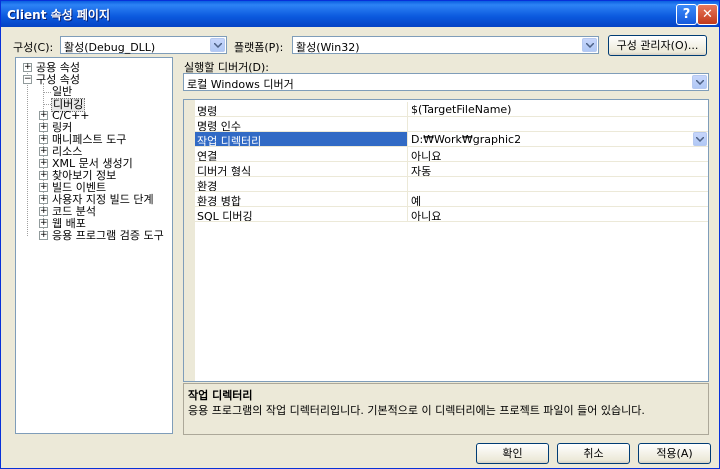  Describe the element at coordinates (686, 14) in the screenshot. I see `help-button: ?` at that location.